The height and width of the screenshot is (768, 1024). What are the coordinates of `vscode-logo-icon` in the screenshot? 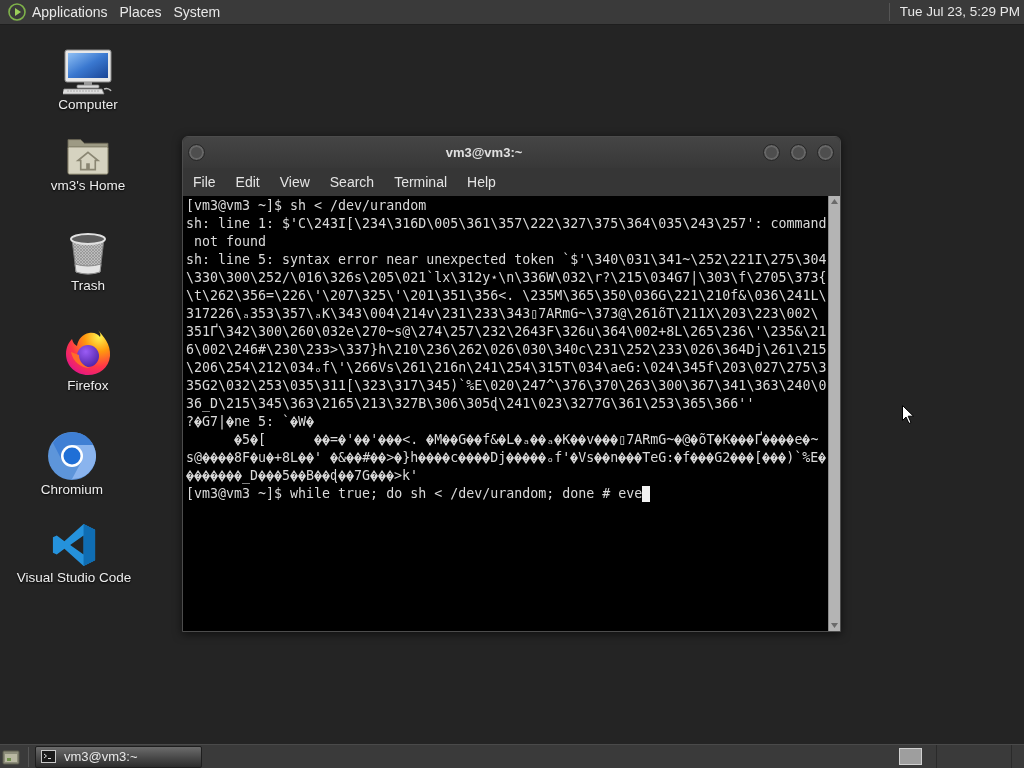 It's located at (74, 545).